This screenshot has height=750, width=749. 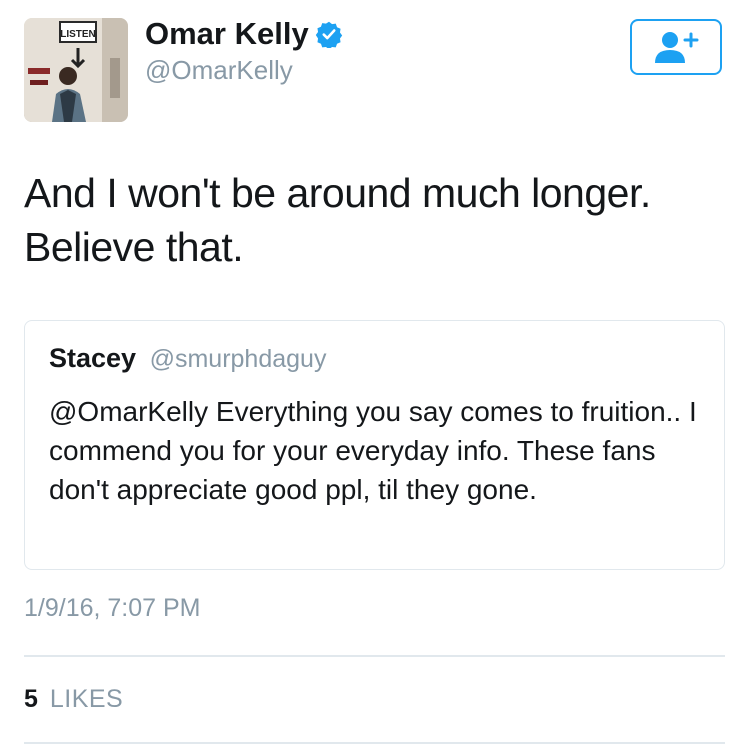 I want to click on avatar-sign-text: LISTEN, so click(x=78, y=34).